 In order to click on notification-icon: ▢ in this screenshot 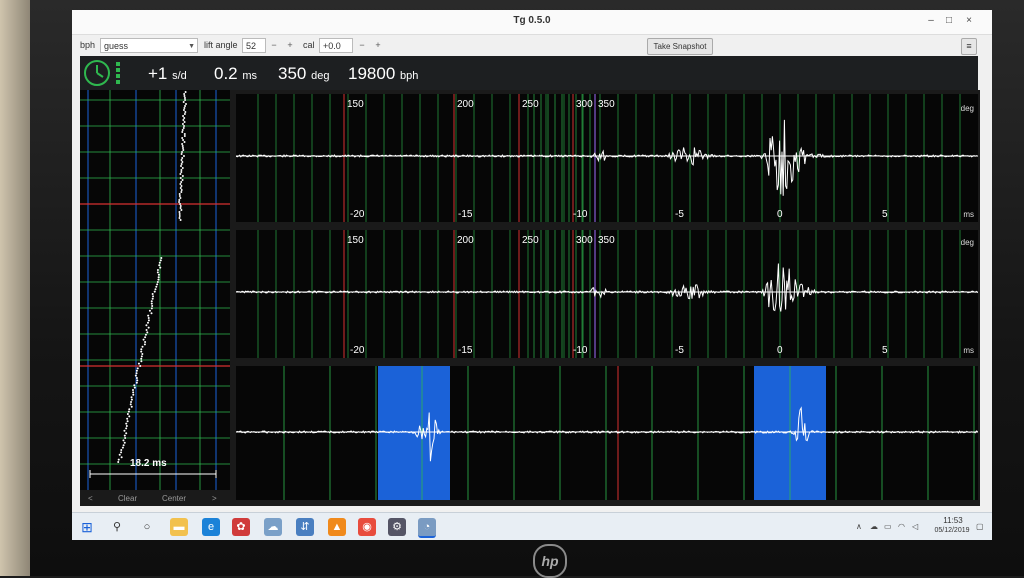, I will do `click(980, 526)`.